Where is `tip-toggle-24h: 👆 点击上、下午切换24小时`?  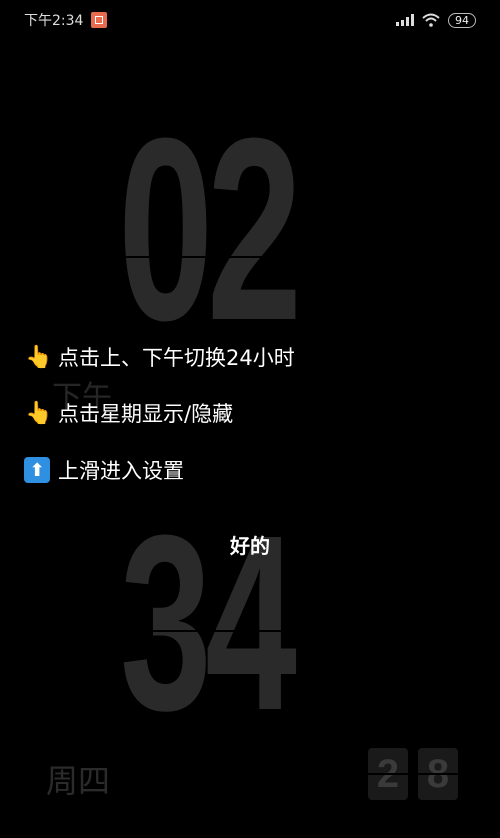
tip-toggle-24h: 👆 点击上、下午切换24小时 is located at coordinates (159, 357).